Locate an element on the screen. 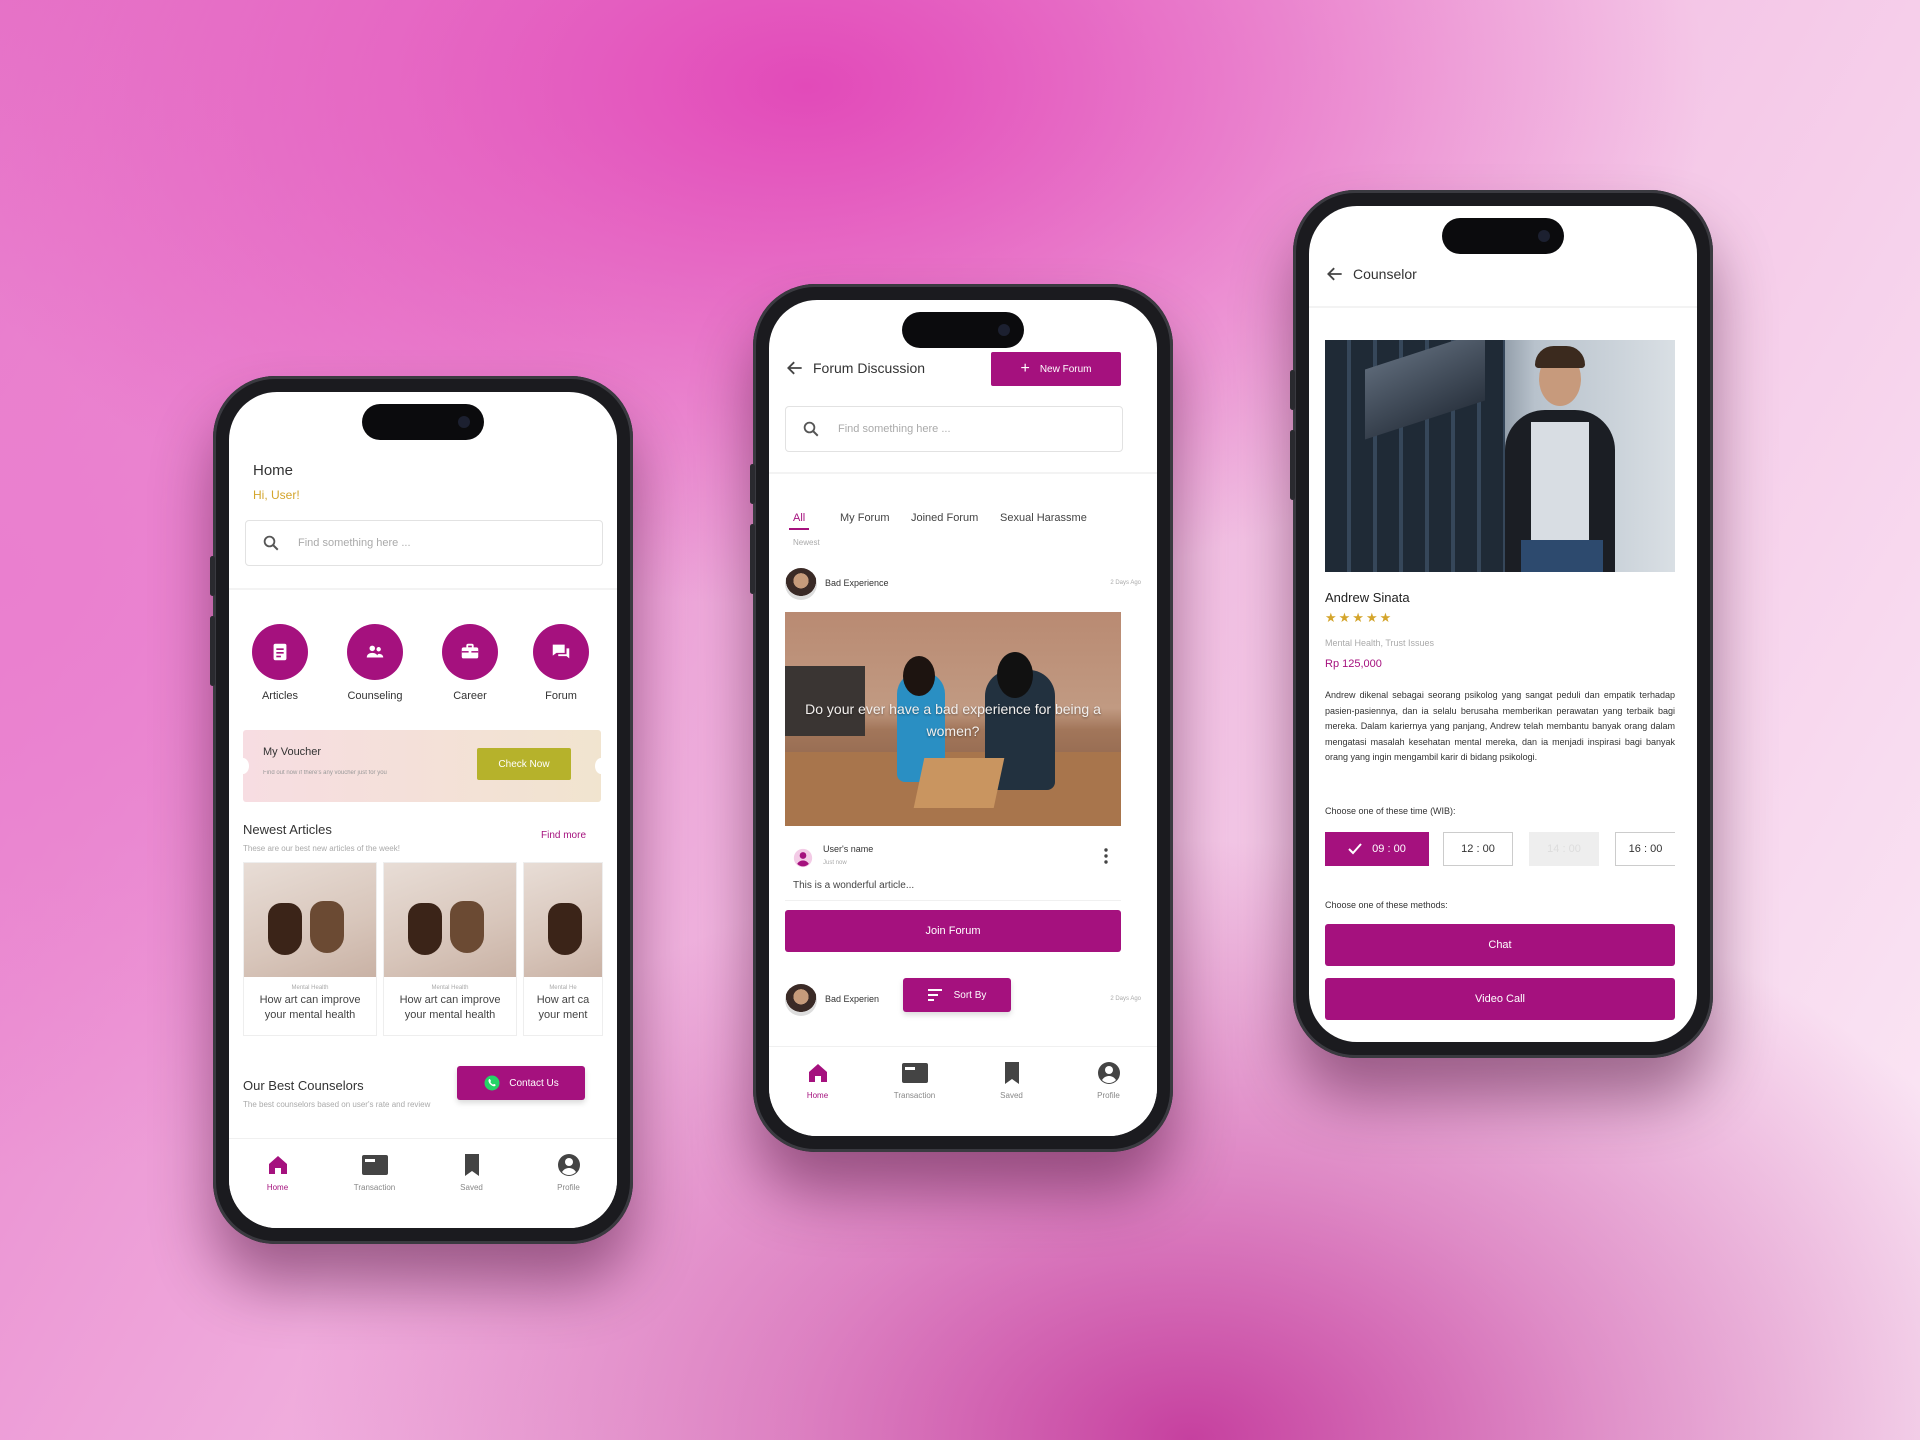 This screenshot has width=1920, height=1440. article-card: Mental He How art ca your ment is located at coordinates (563, 949).